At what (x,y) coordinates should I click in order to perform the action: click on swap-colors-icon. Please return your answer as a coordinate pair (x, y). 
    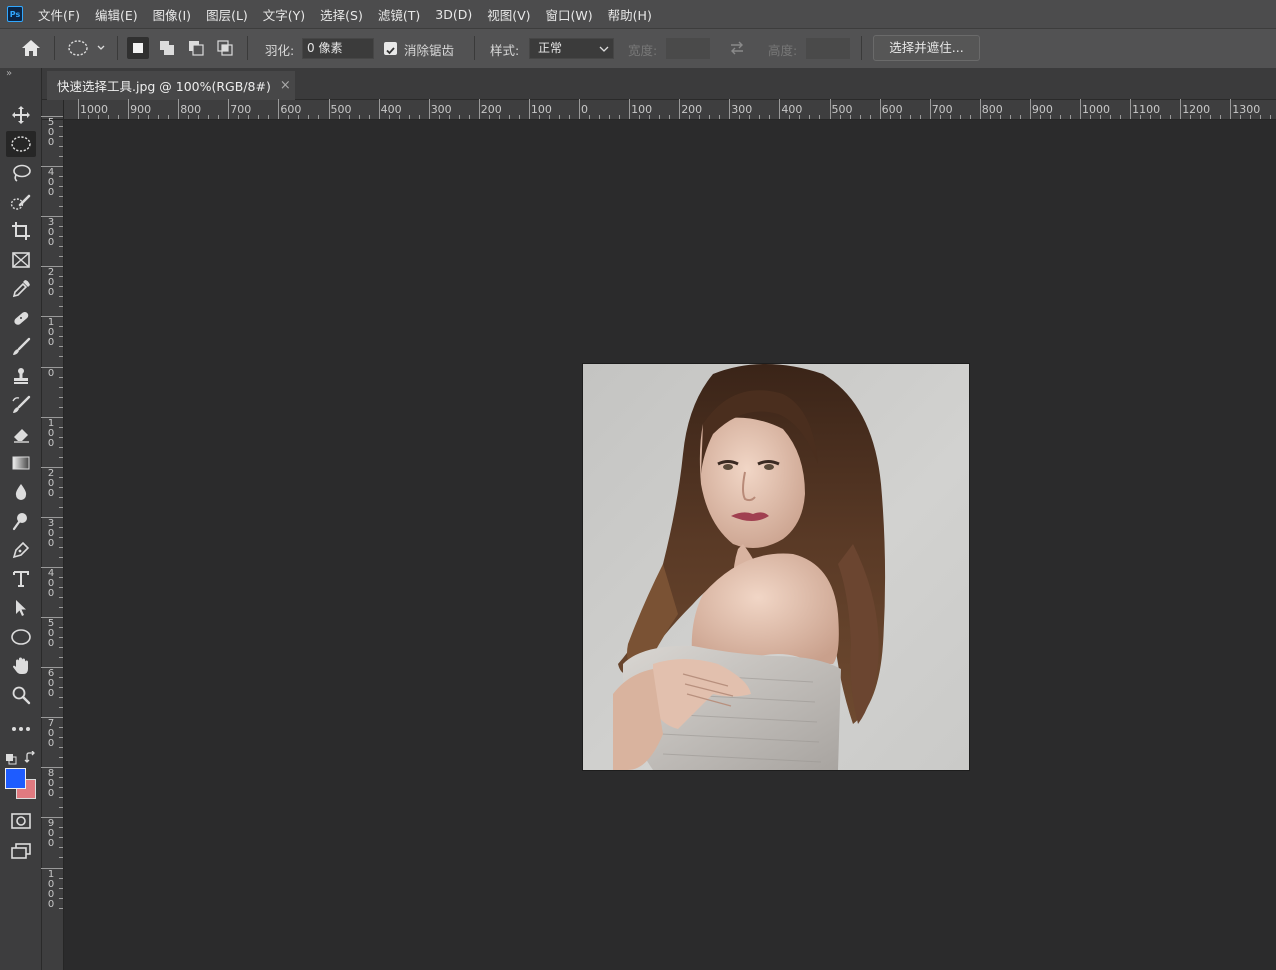
    Looking at the image, I should click on (30, 756).